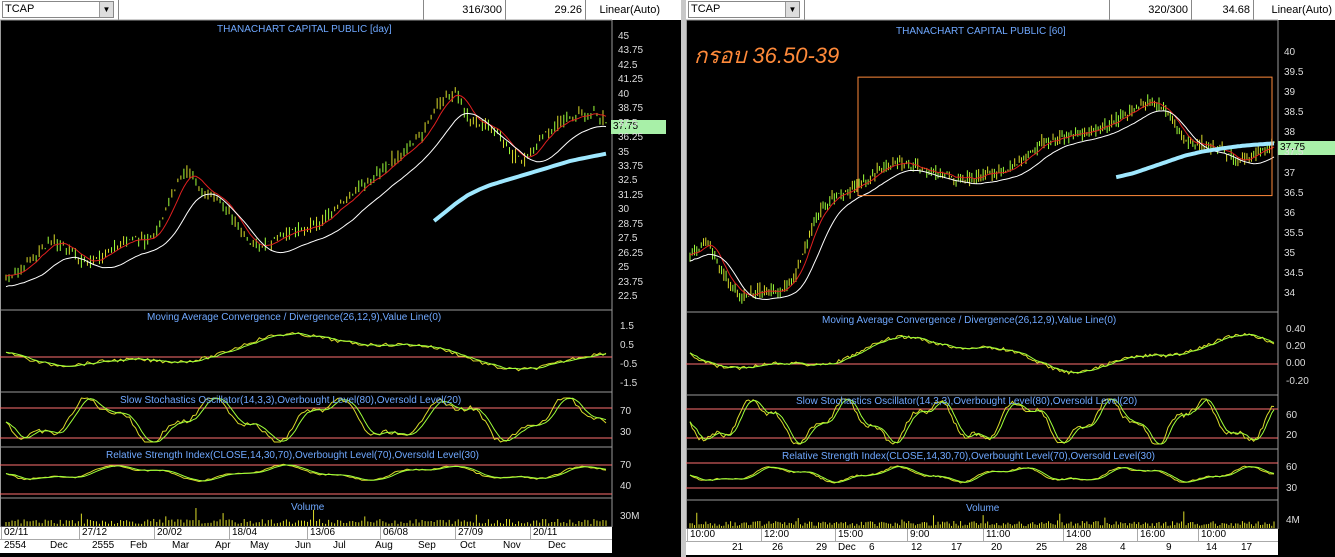 This screenshot has width=1335, height=557. What do you see at coordinates (629, 364) in the screenshot?
I see `left-macd-ticks: -0.5` at bounding box center [629, 364].